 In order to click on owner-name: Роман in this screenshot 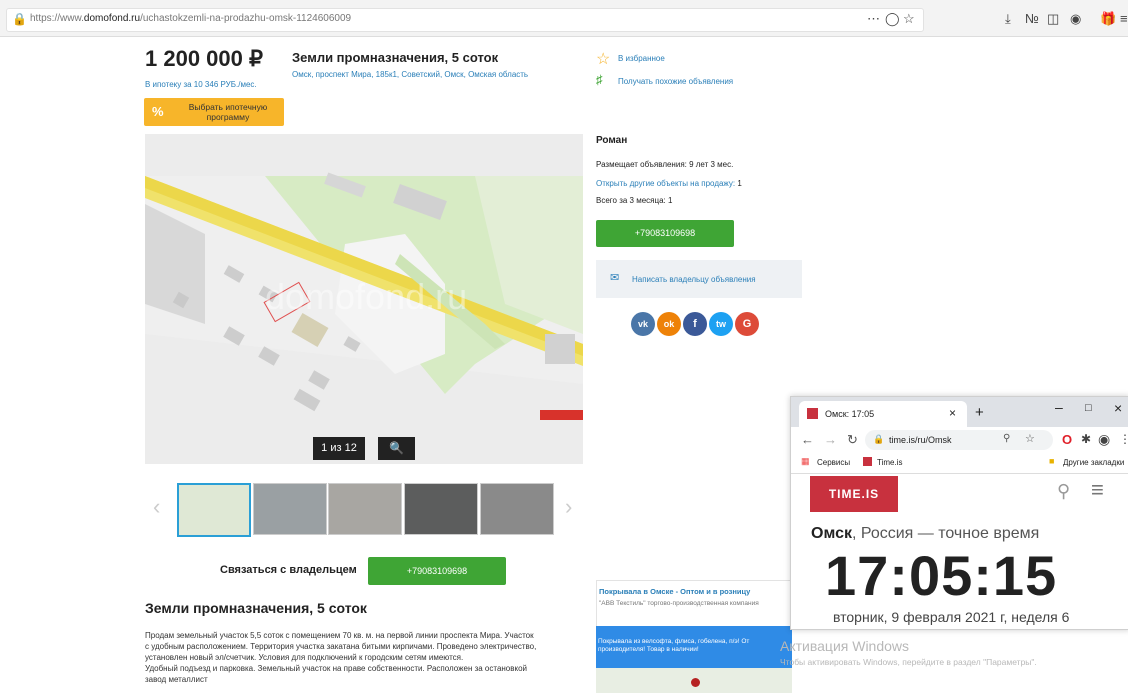, I will do `click(612, 140)`.